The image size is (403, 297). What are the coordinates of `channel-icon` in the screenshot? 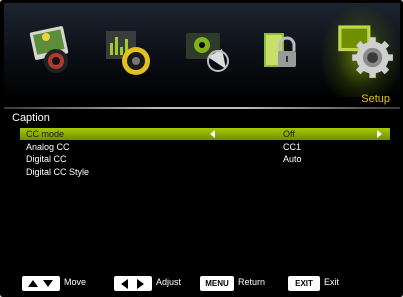 It's located at (206, 51).